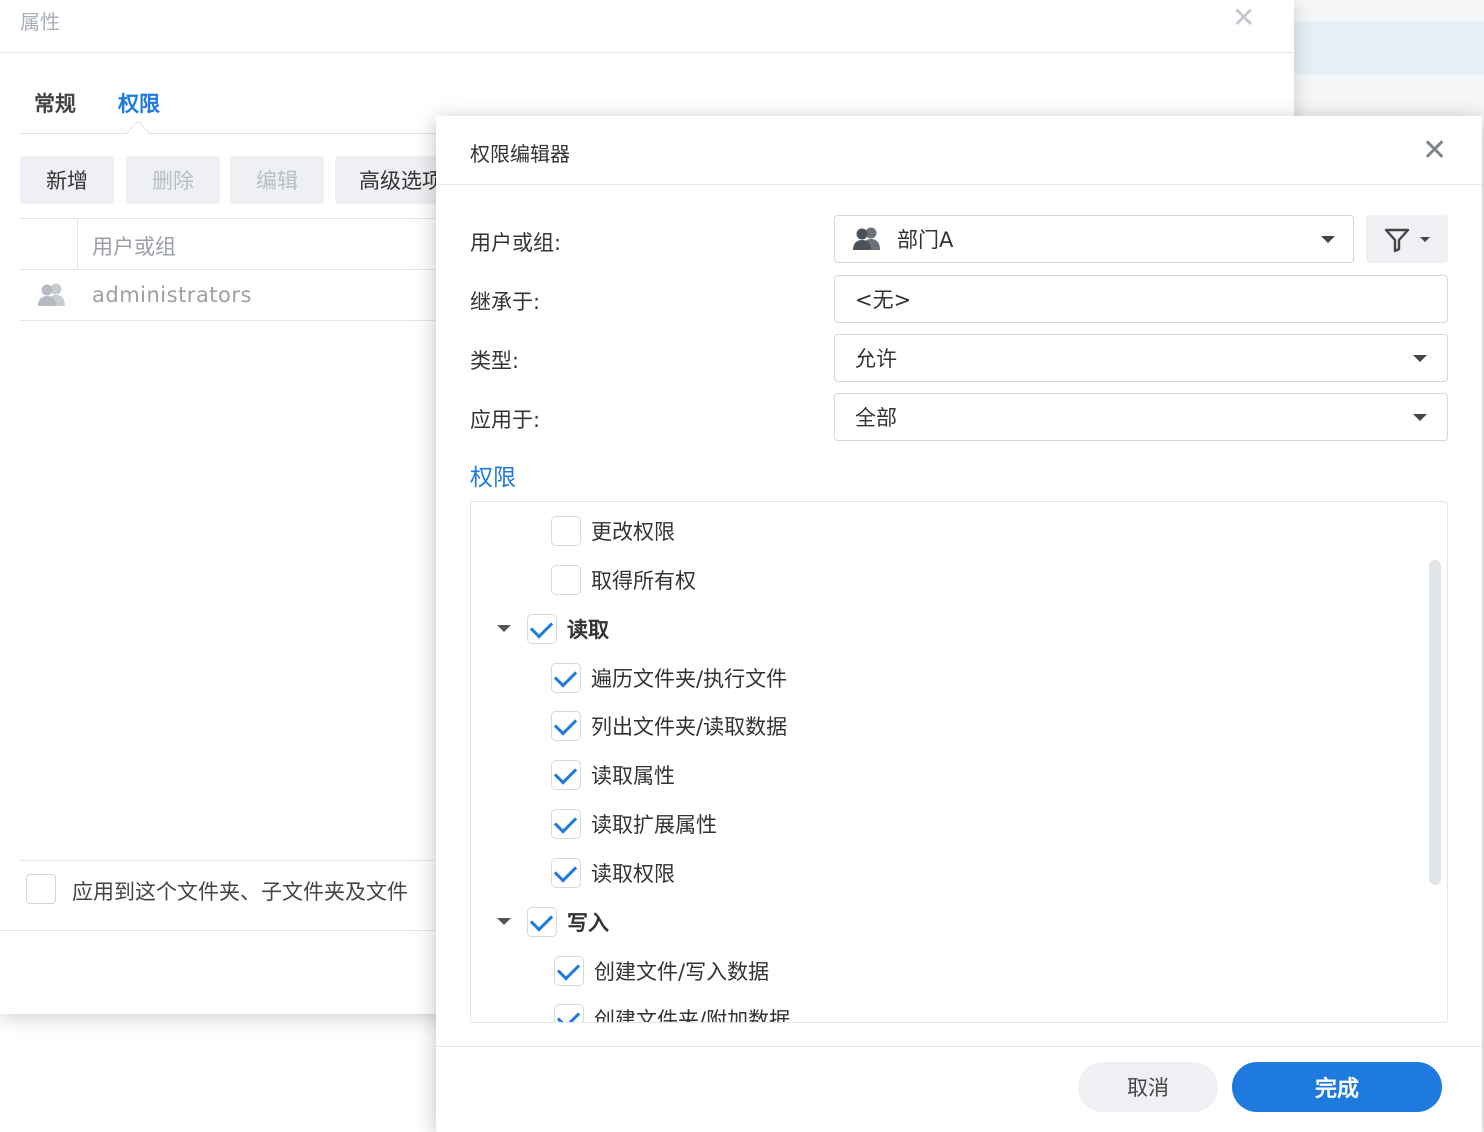 Image resolution: width=1484 pixels, height=1132 pixels. I want to click on permission-read-attributes: 读取属性, so click(613, 775).